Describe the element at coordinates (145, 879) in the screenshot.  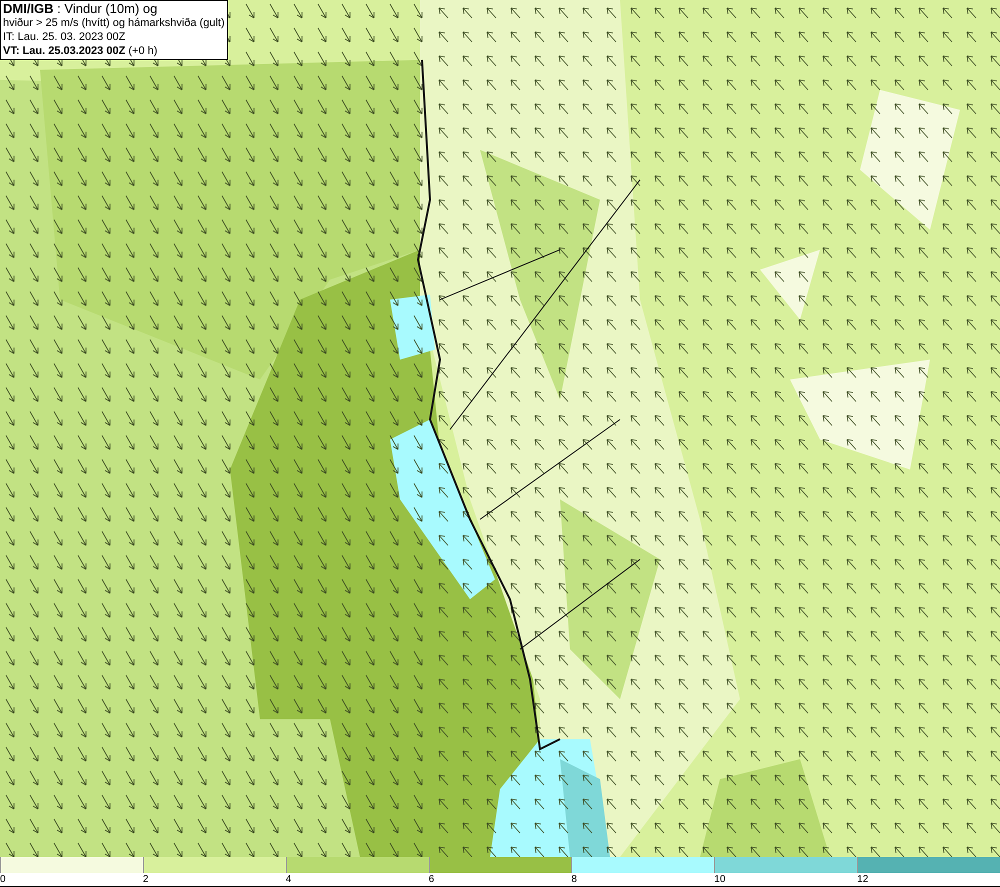
I see `legend-label: 2` at that location.